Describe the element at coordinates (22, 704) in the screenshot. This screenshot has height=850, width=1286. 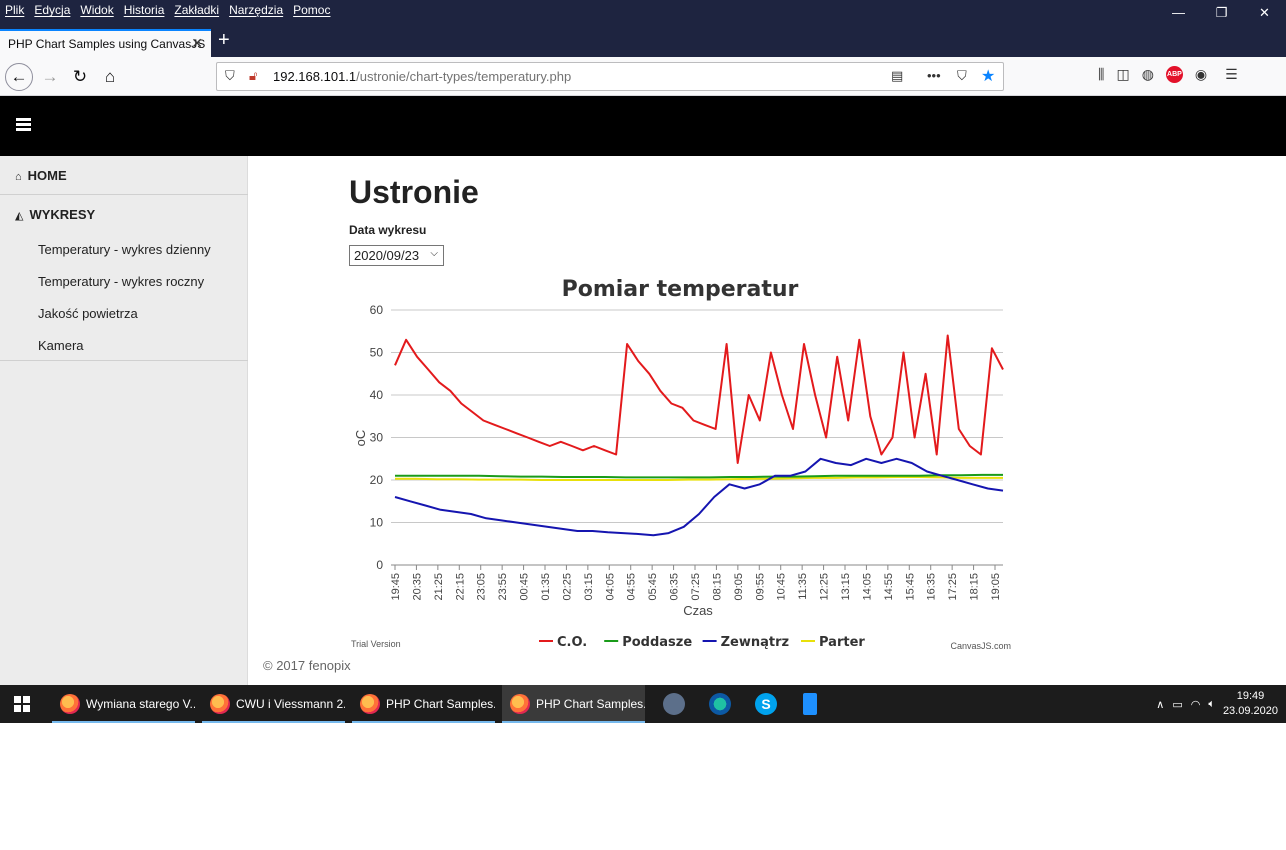
I see `windows-start-icon` at that location.